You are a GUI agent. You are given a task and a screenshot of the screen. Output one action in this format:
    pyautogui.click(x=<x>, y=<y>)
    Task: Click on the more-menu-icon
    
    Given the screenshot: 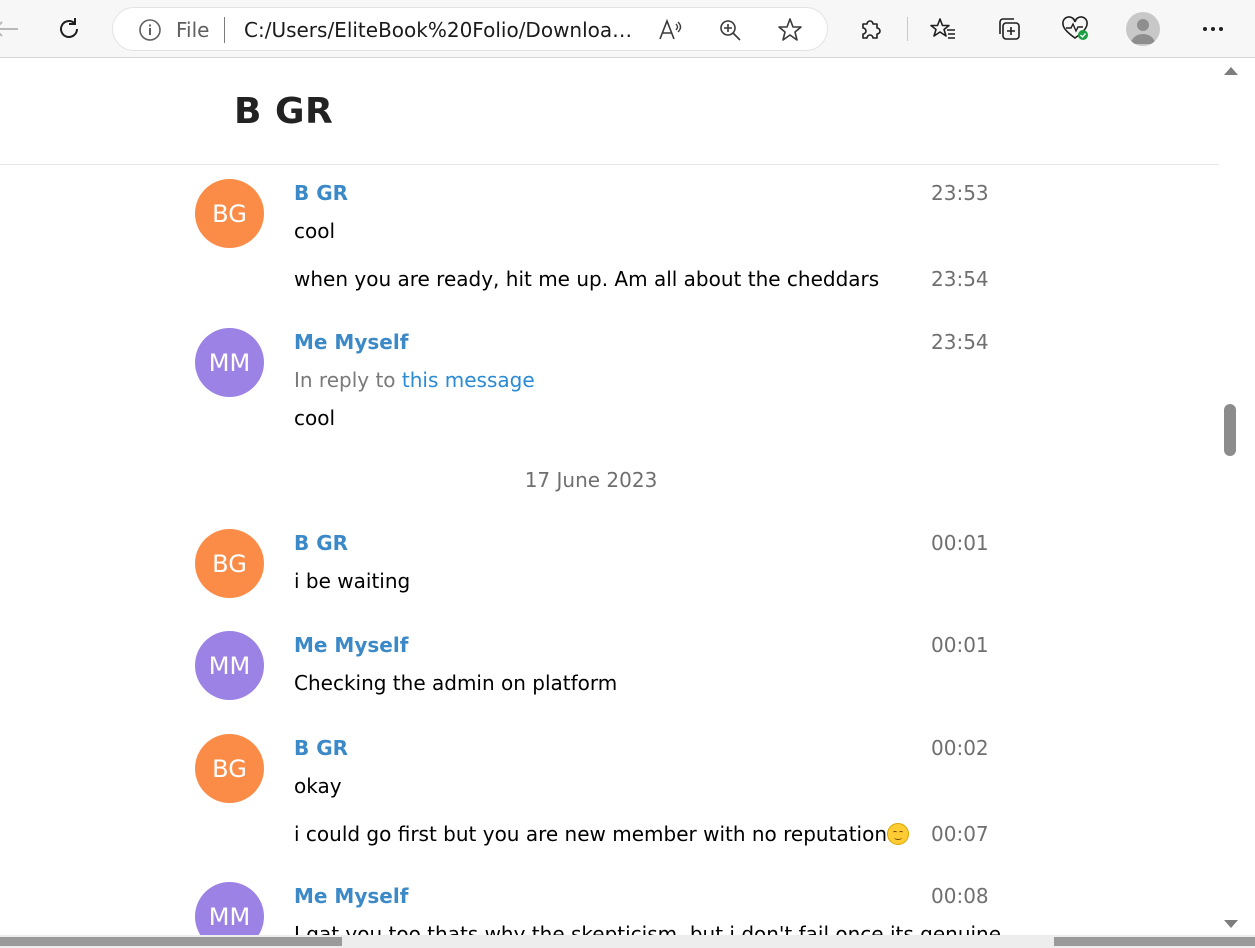 What is the action you would take?
    pyautogui.click(x=1213, y=29)
    